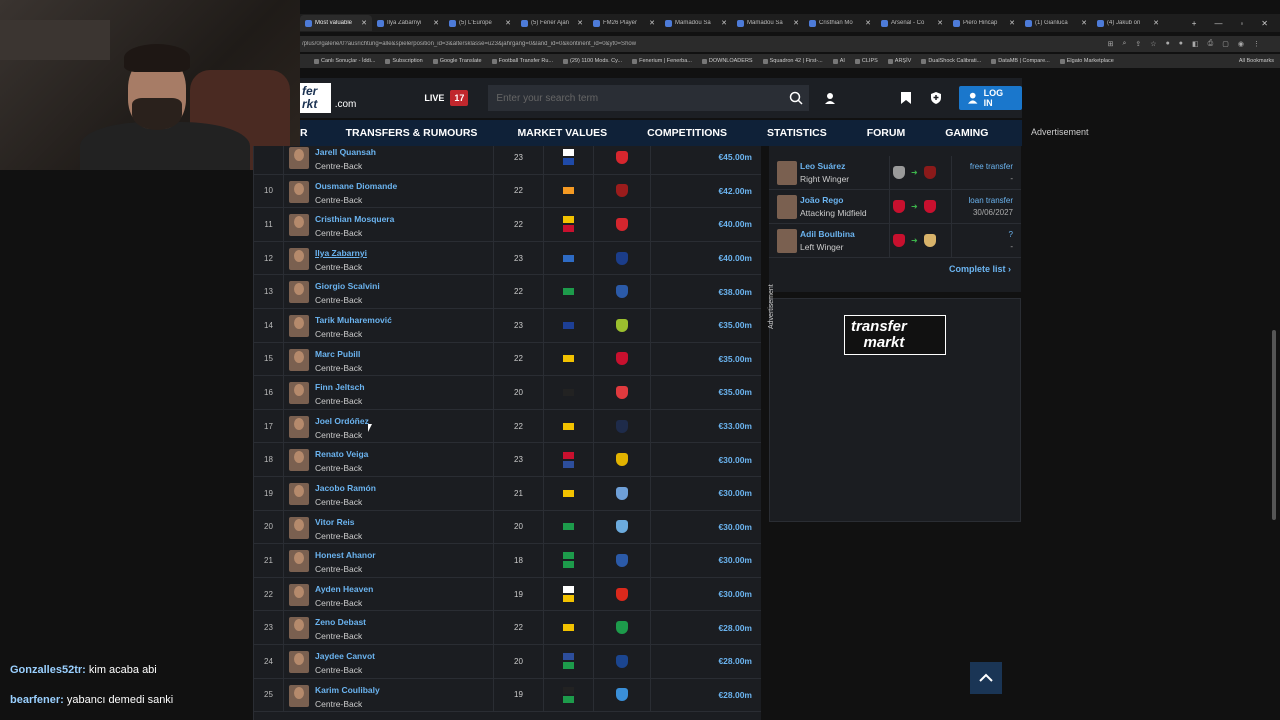  Describe the element at coordinates (895, 335) in the screenshot. I see `transfermarkt-logo: transfer markt` at that location.